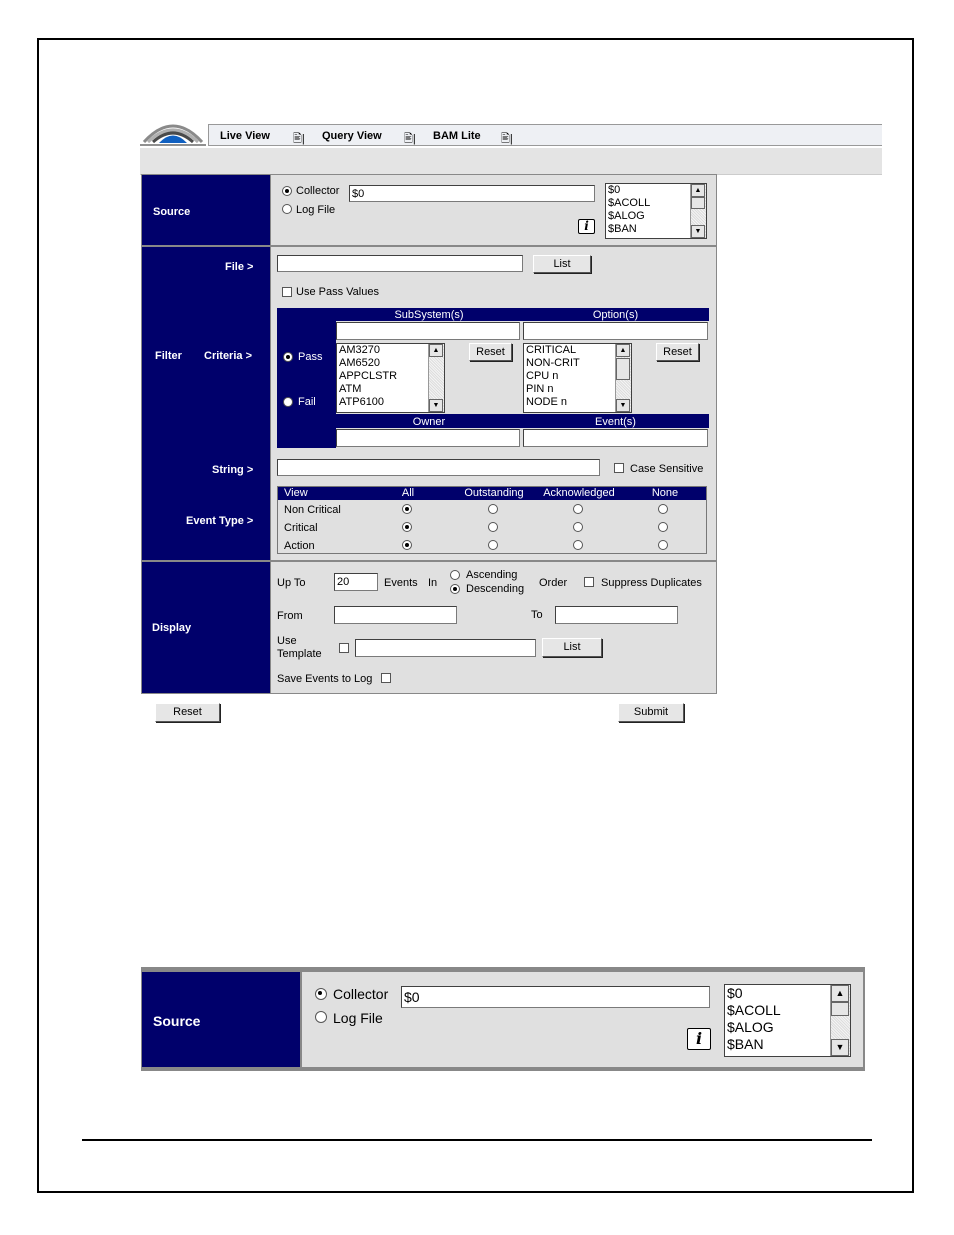 Image resolution: width=954 pixels, height=1235 pixels. Describe the element at coordinates (490, 352) in the screenshot. I see `subsystems-reset-button: Reset` at that location.